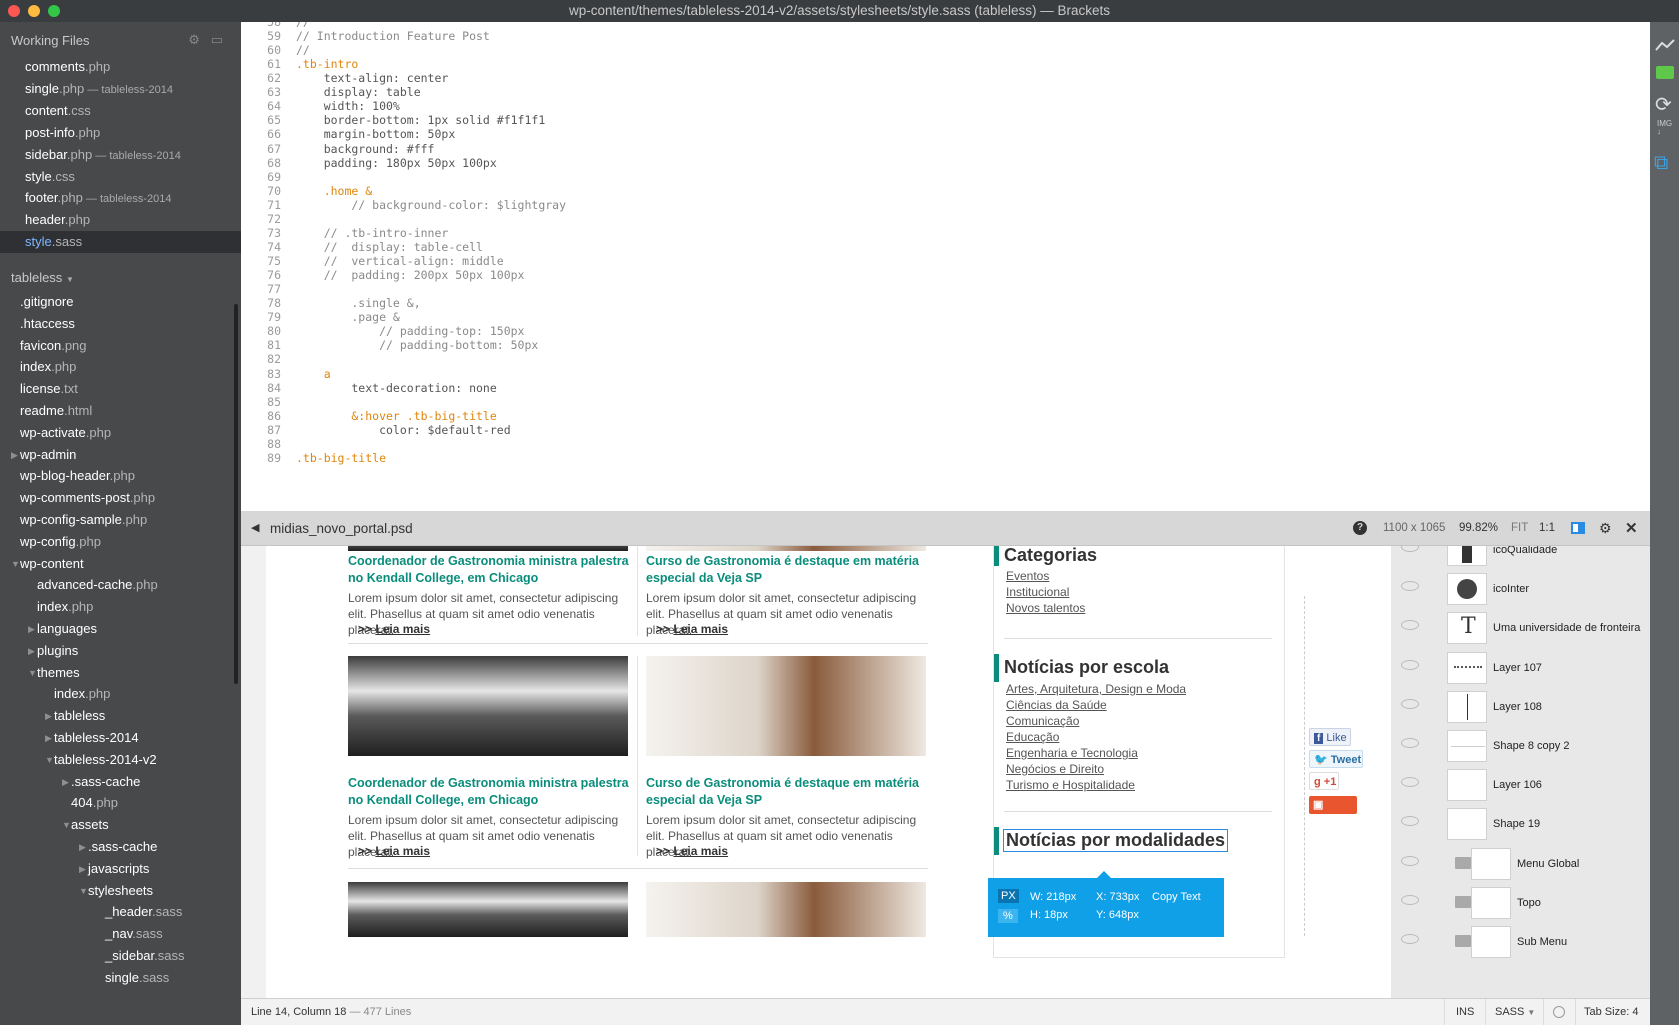 The image size is (1679, 1025). I want to click on tree-item: ▶ languages, so click(62, 629).